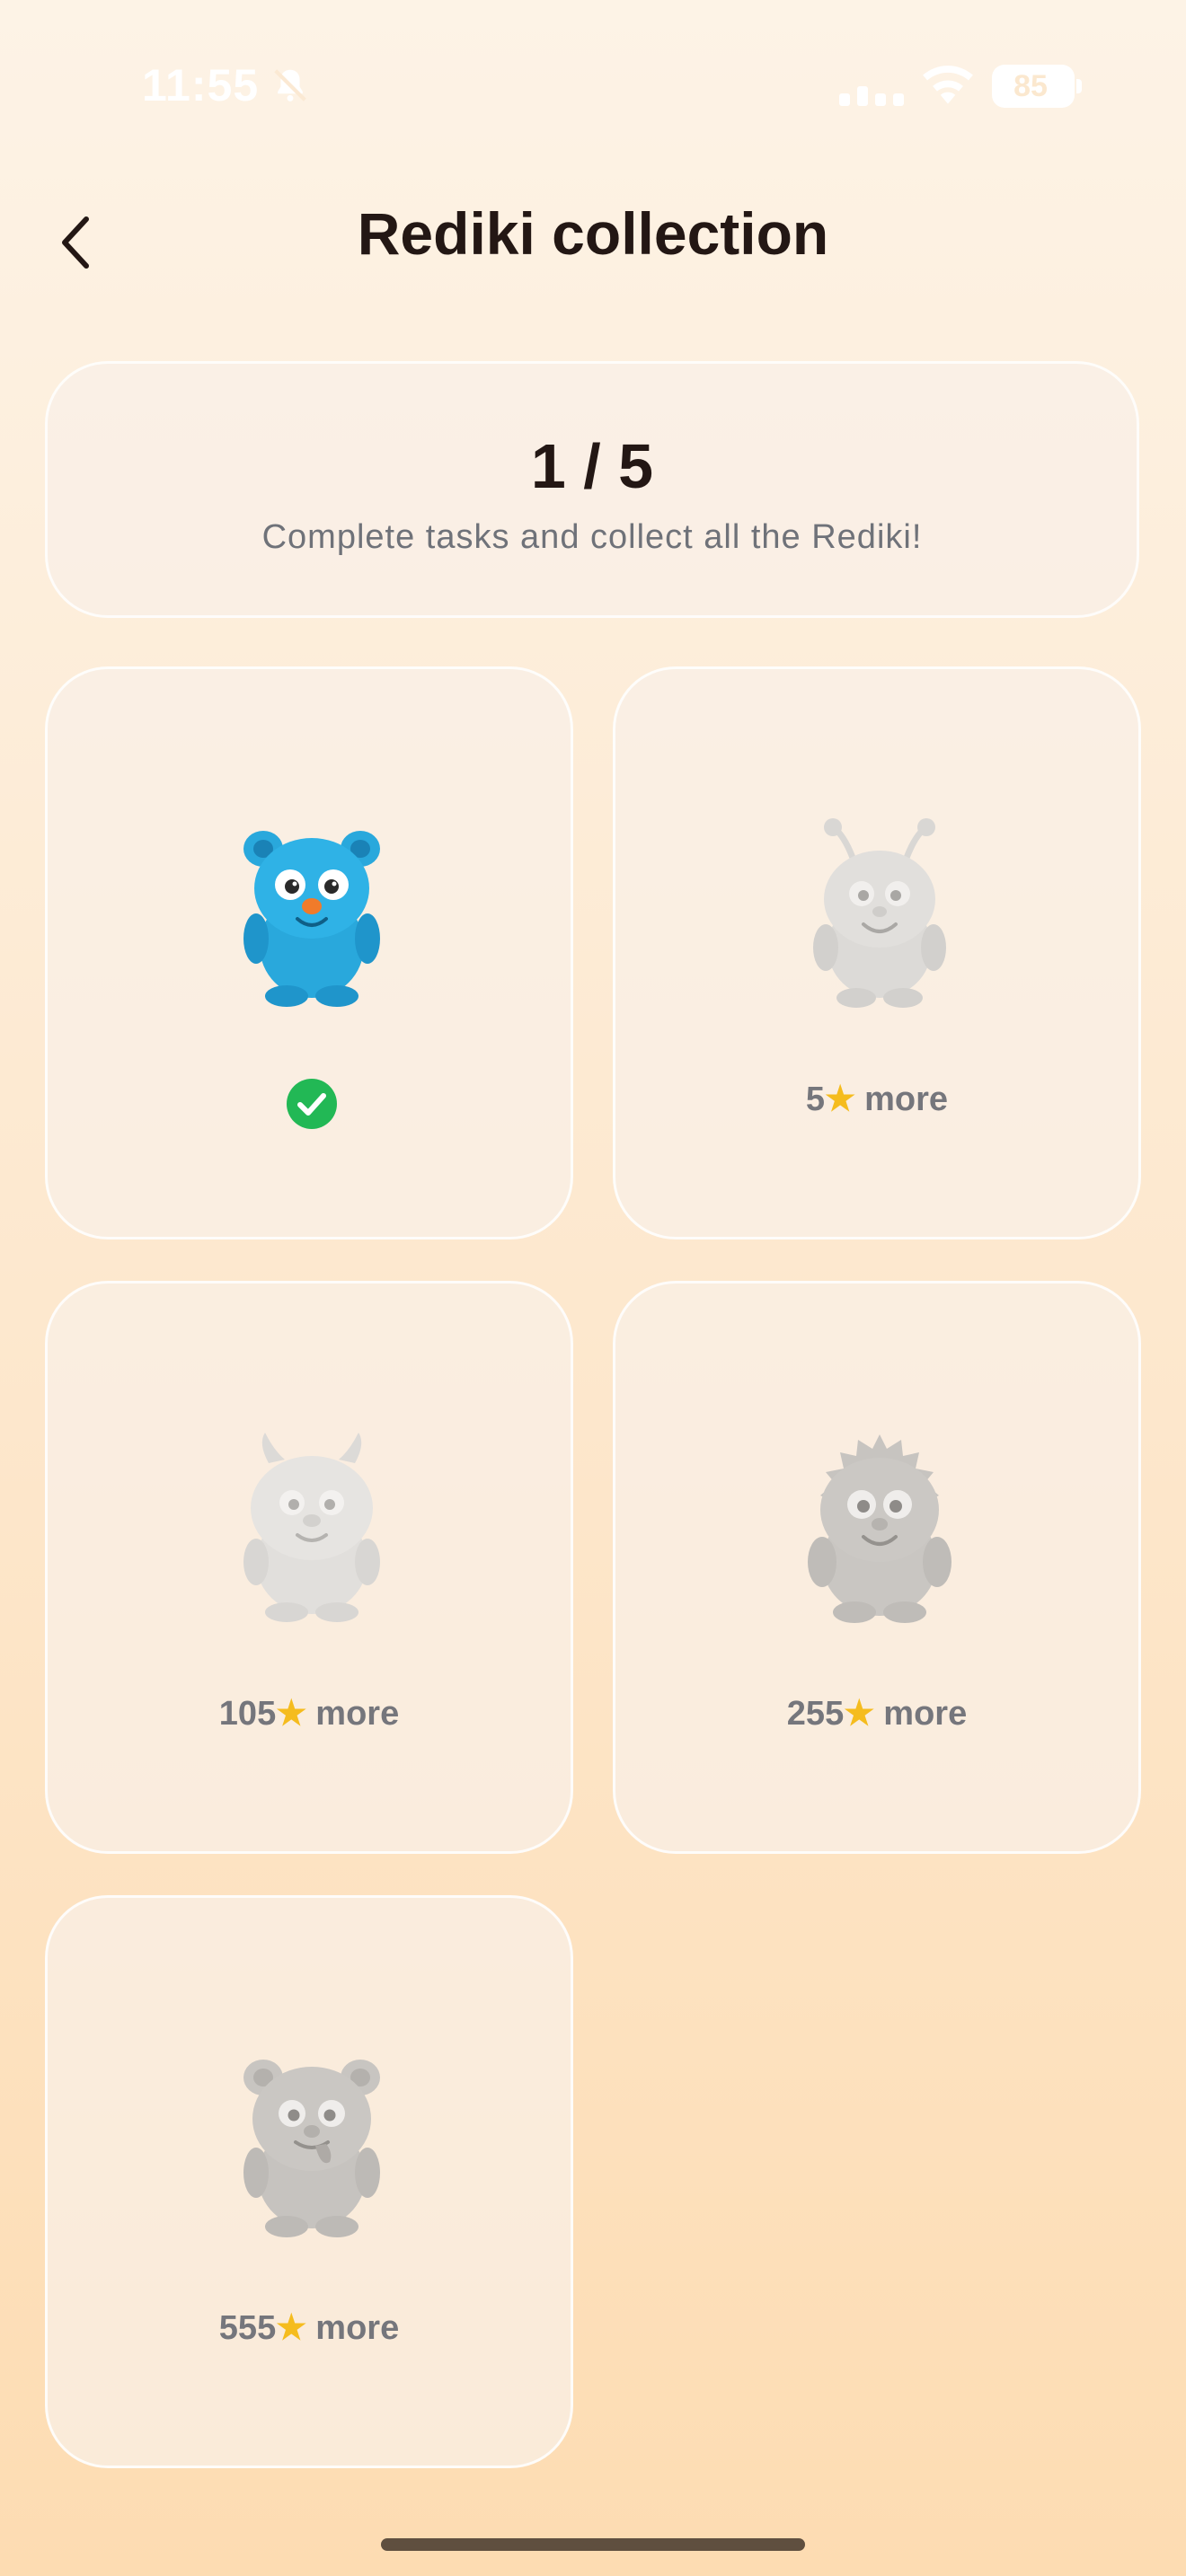 This screenshot has width=1186, height=2576. What do you see at coordinates (309, 1713) in the screenshot?
I see `cost-label: 105★ more` at bounding box center [309, 1713].